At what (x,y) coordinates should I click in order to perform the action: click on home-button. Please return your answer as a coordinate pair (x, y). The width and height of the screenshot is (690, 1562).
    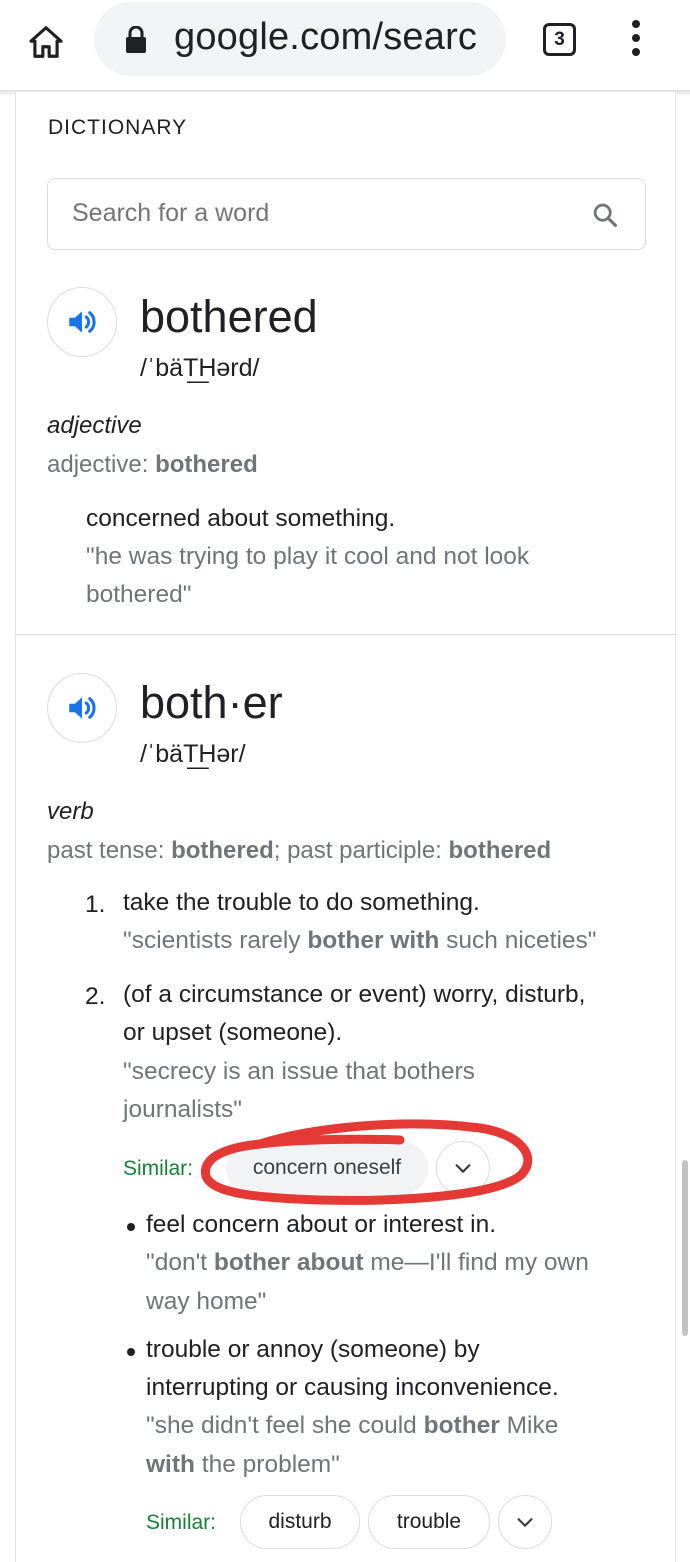
    Looking at the image, I should click on (46, 42).